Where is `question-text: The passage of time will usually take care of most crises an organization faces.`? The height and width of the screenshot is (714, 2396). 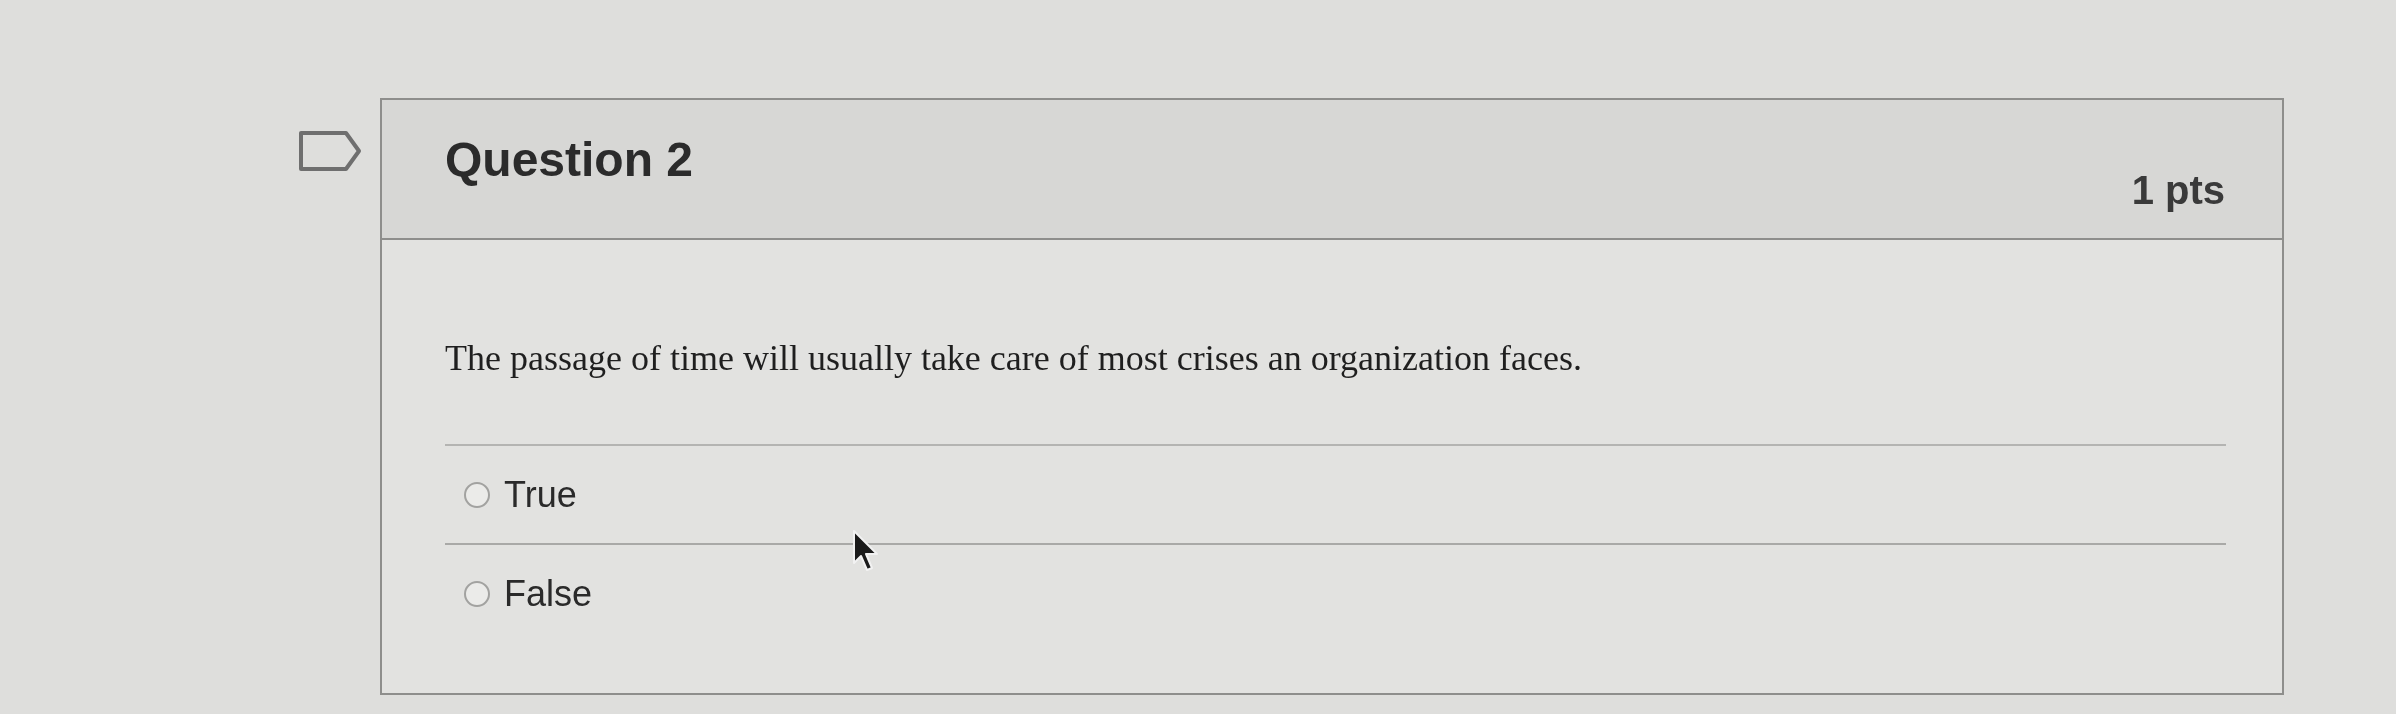 question-text: The passage of time will usually take care of most crises an organization faces. is located at coordinates (1014, 358).